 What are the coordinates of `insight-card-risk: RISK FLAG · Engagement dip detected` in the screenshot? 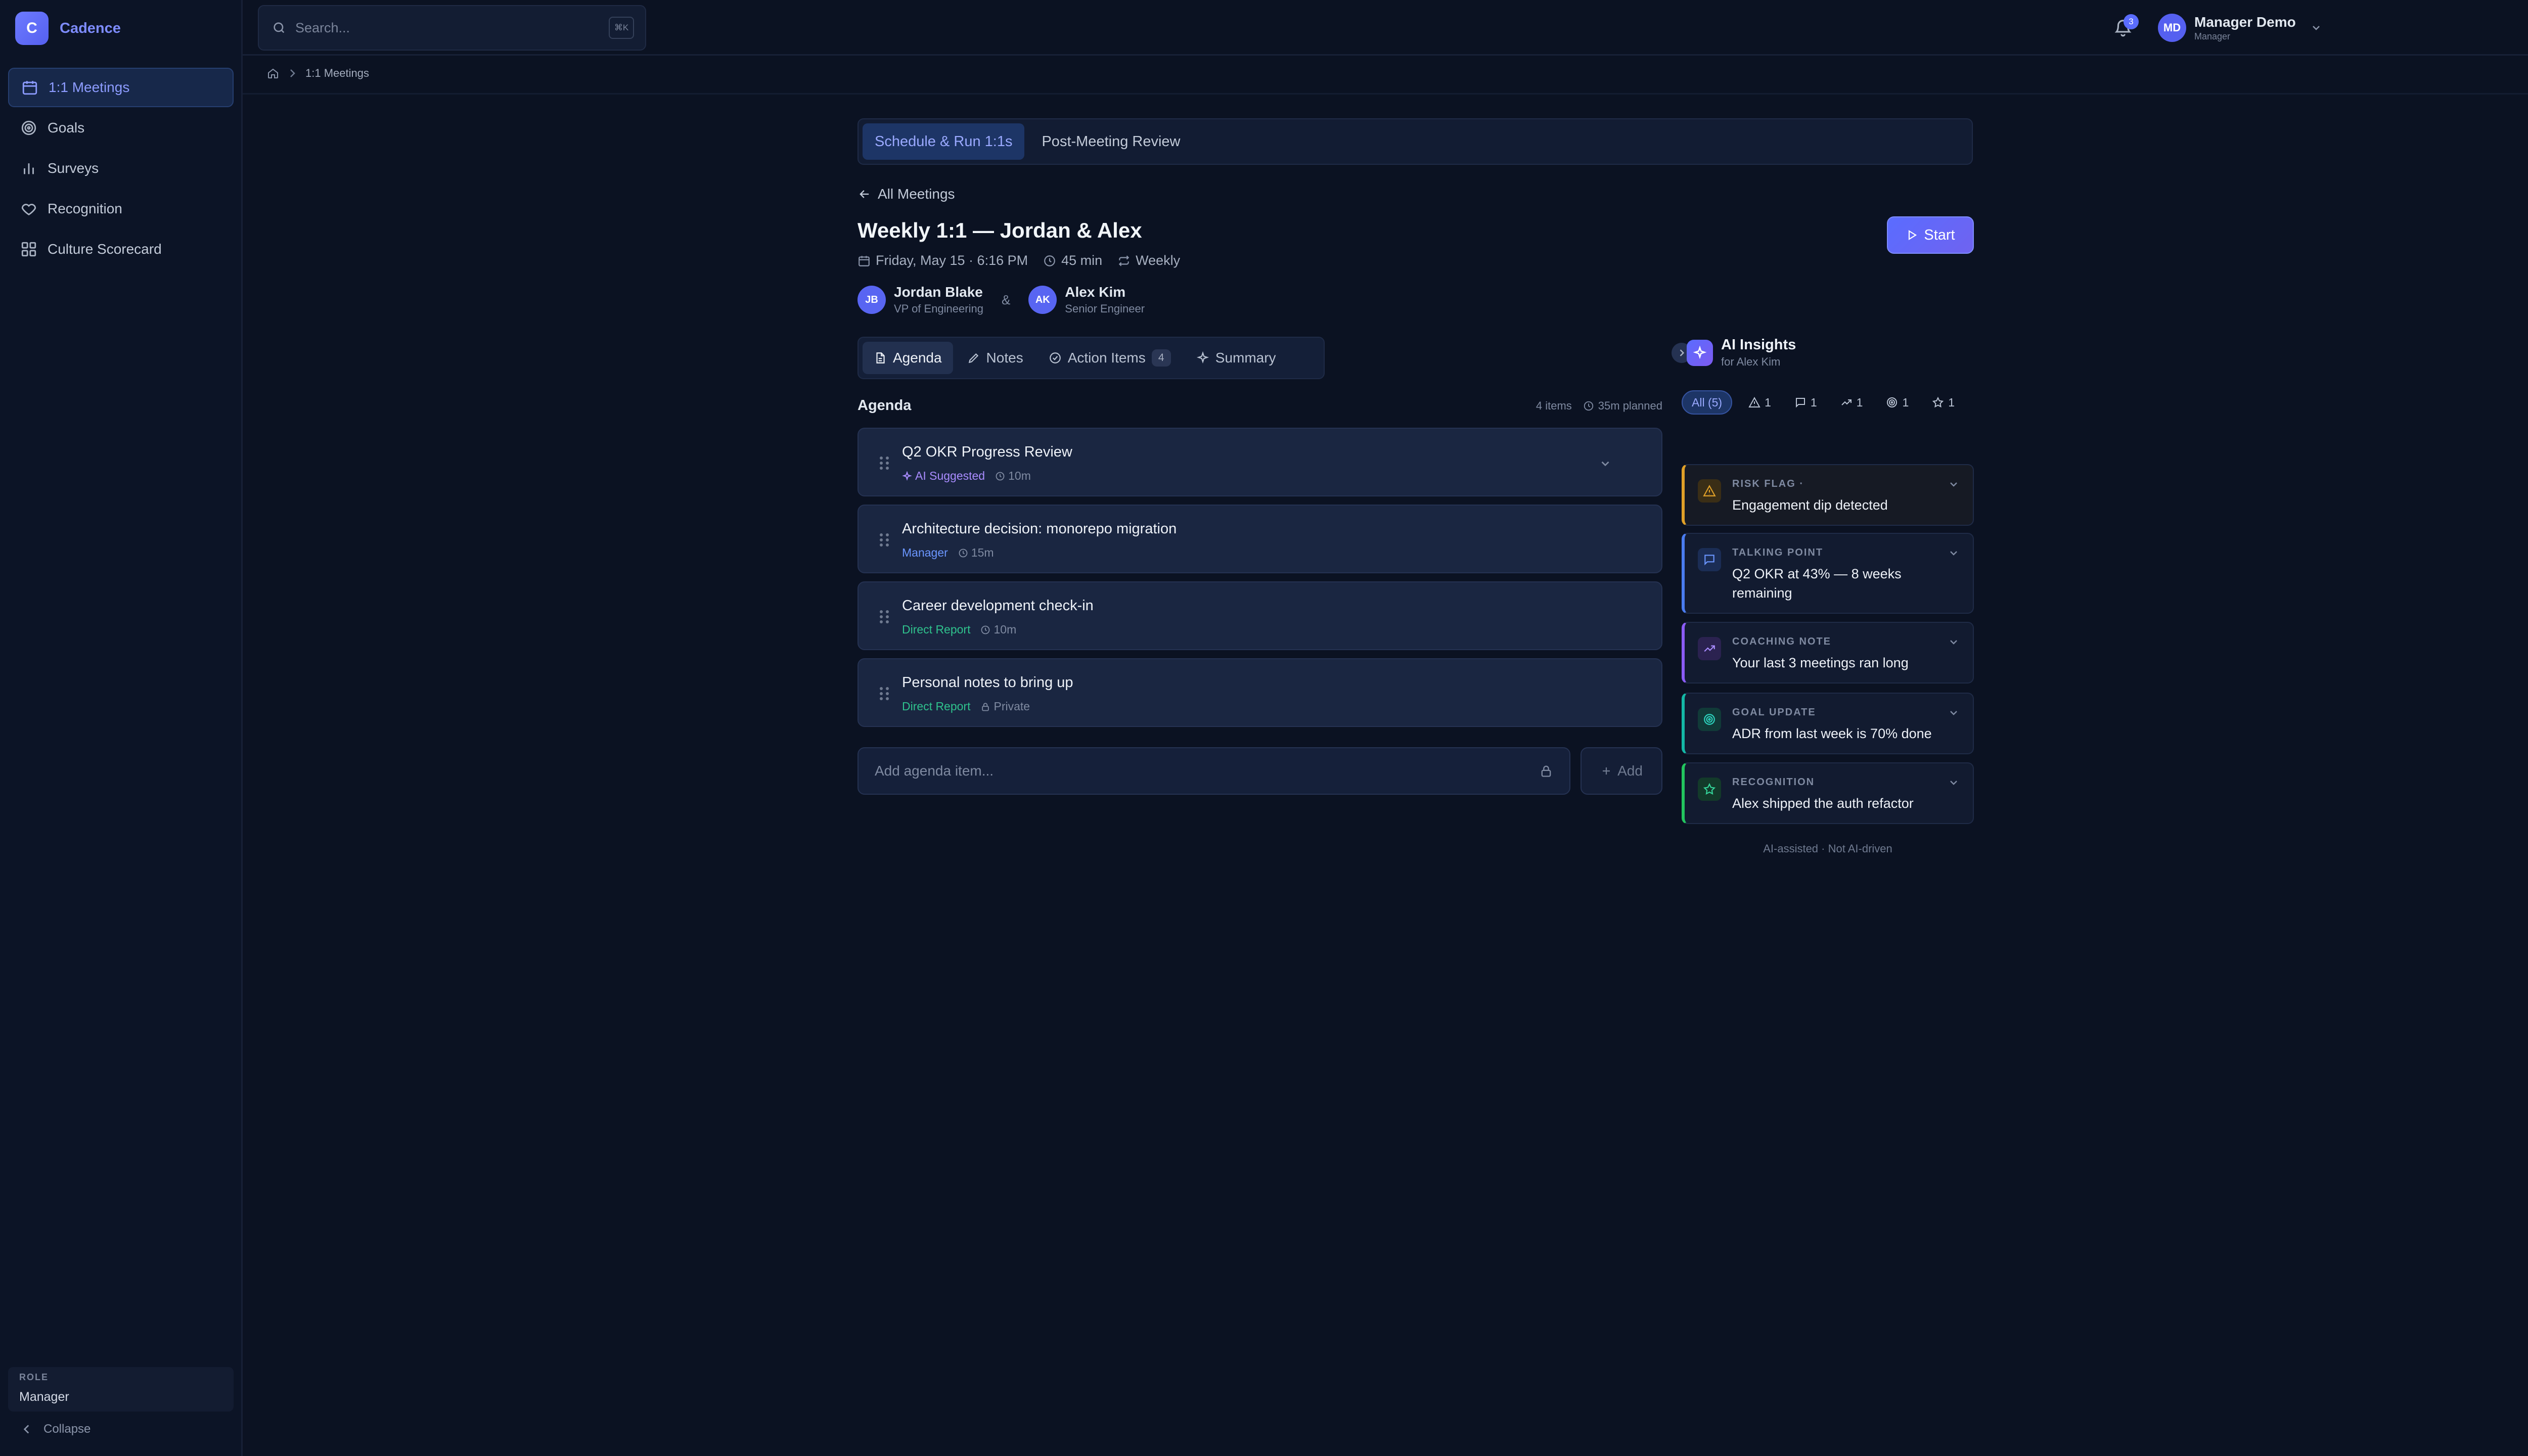 It's located at (1828, 495).